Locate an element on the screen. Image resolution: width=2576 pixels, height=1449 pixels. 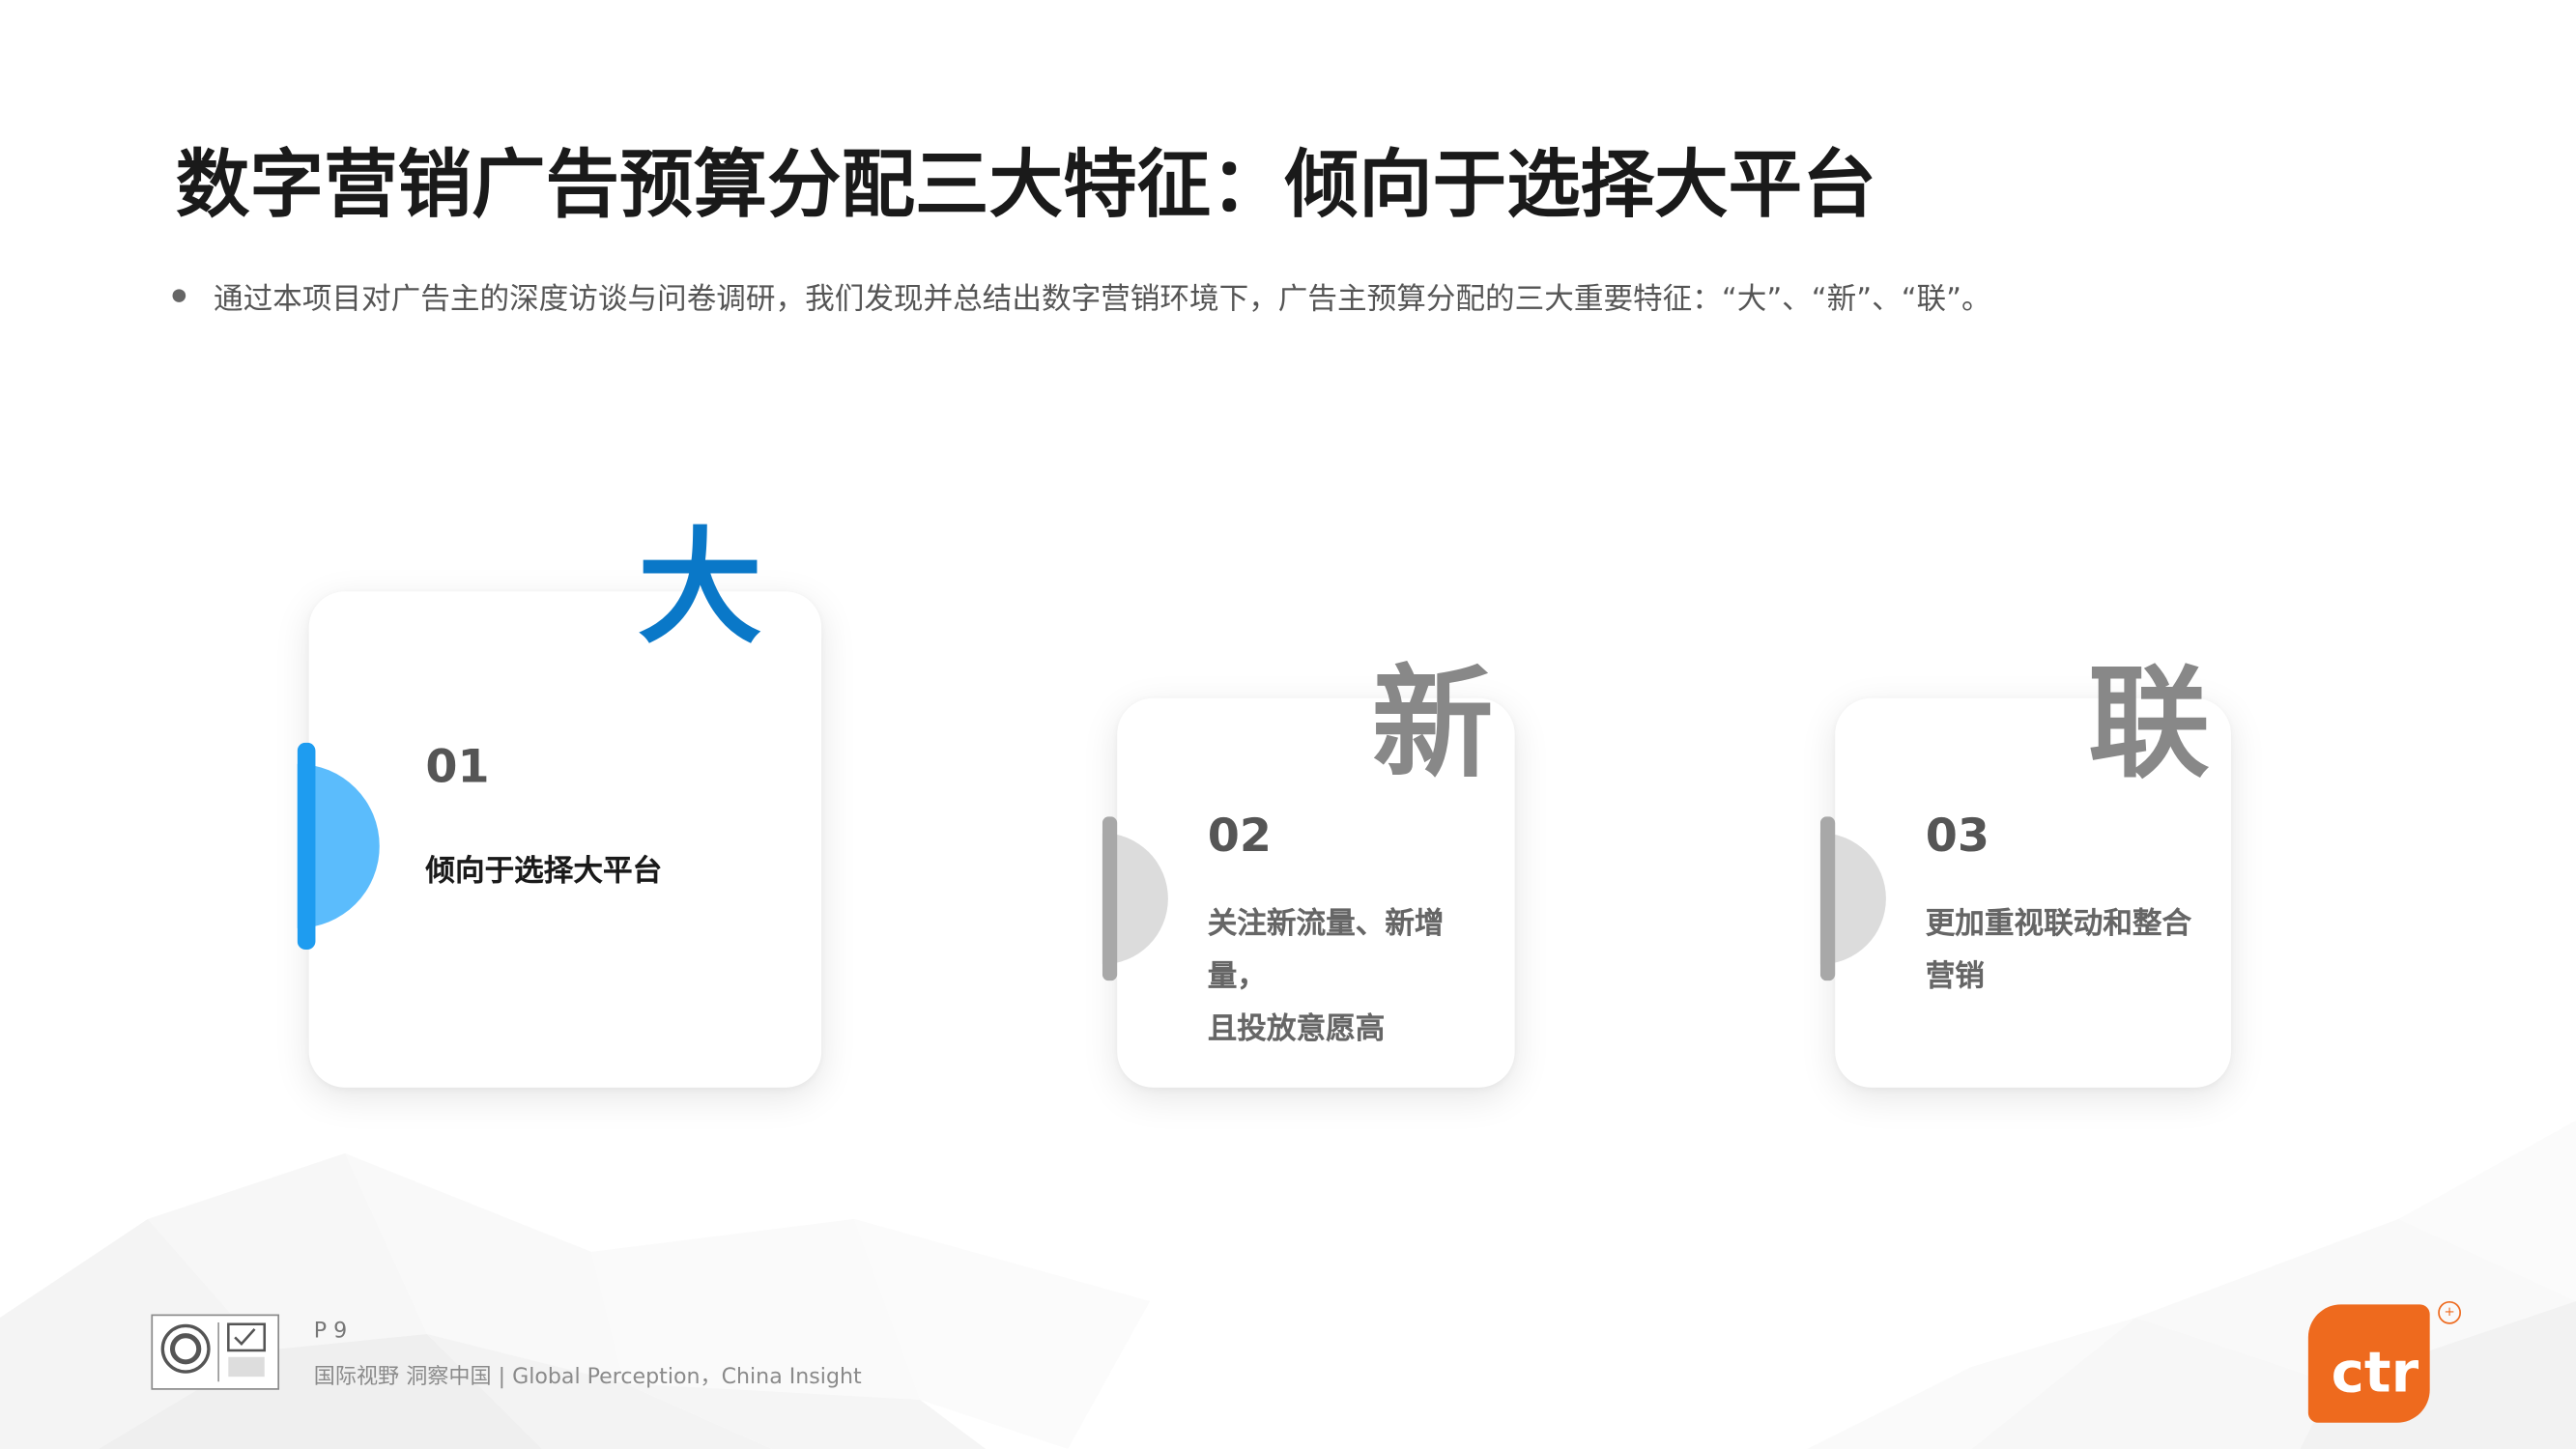
description-line: 量， is located at coordinates (1237, 976).